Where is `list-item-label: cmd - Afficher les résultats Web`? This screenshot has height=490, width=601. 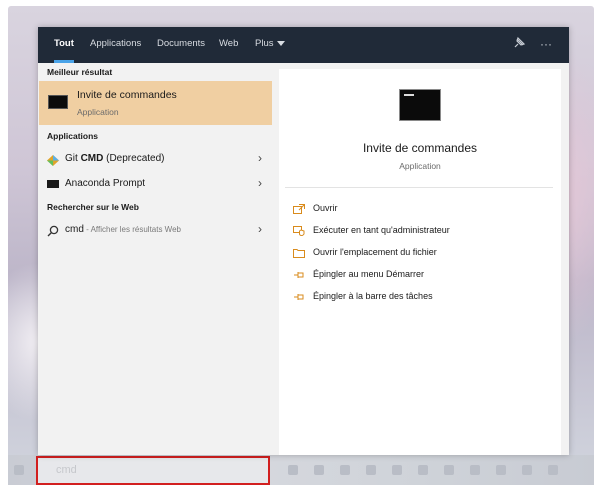
list-item-label: cmd - Afficher les résultats Web is located at coordinates (123, 229).